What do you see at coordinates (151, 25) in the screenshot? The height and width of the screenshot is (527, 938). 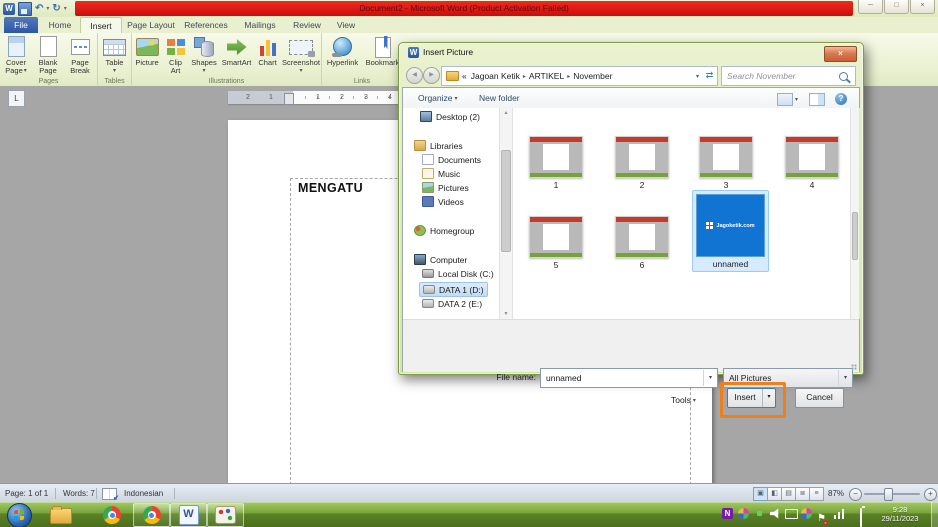 I see `tab-page-layout: Page Layout` at bounding box center [151, 25].